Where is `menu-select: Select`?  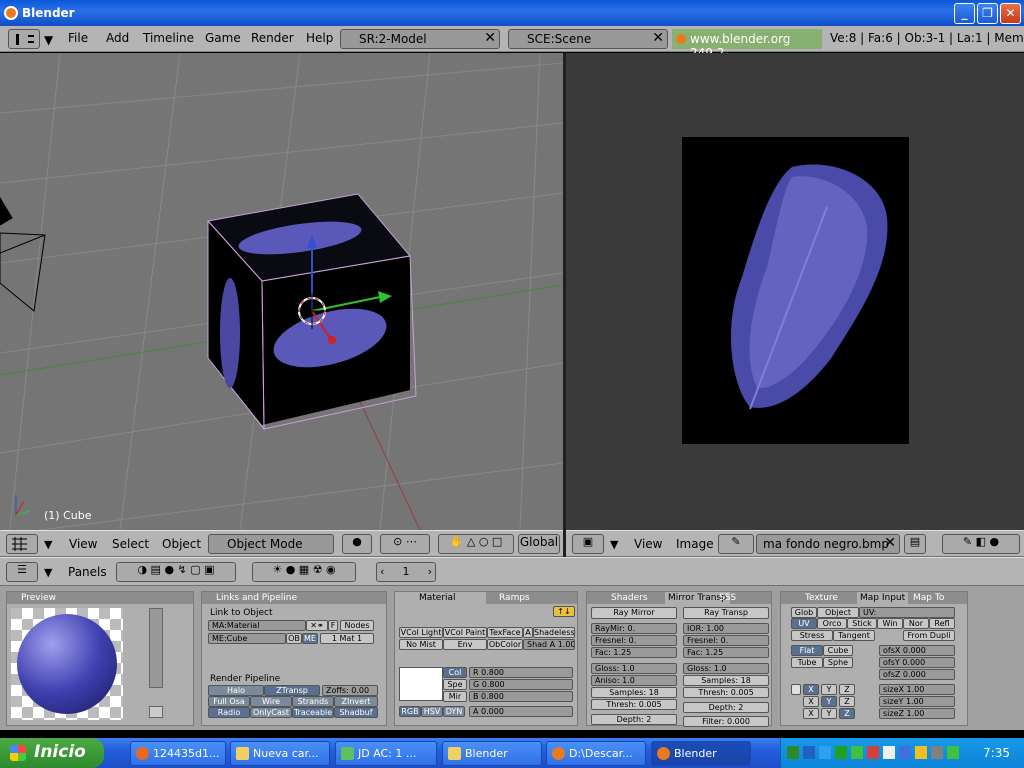 menu-select: Select is located at coordinates (130, 544).